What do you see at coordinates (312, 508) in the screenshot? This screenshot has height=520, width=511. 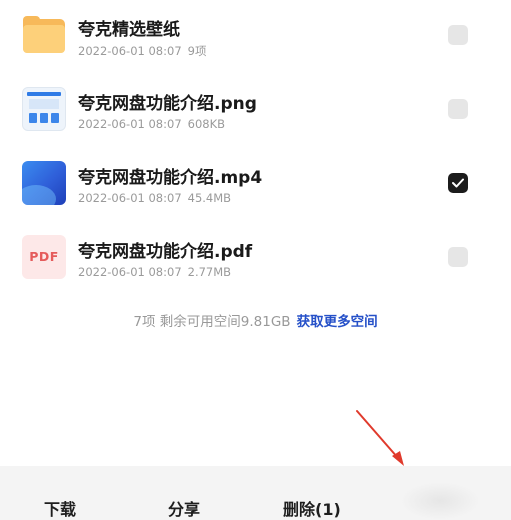 I see `delete-button: 删除(1)` at bounding box center [312, 508].